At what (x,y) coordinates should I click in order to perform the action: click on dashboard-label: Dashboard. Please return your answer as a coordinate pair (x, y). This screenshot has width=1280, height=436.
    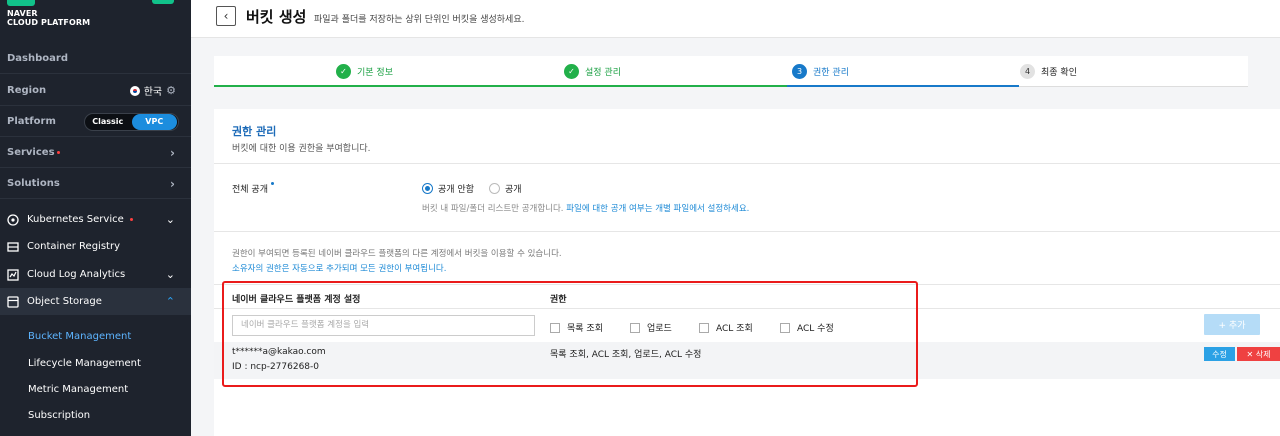
    Looking at the image, I should click on (37, 58).